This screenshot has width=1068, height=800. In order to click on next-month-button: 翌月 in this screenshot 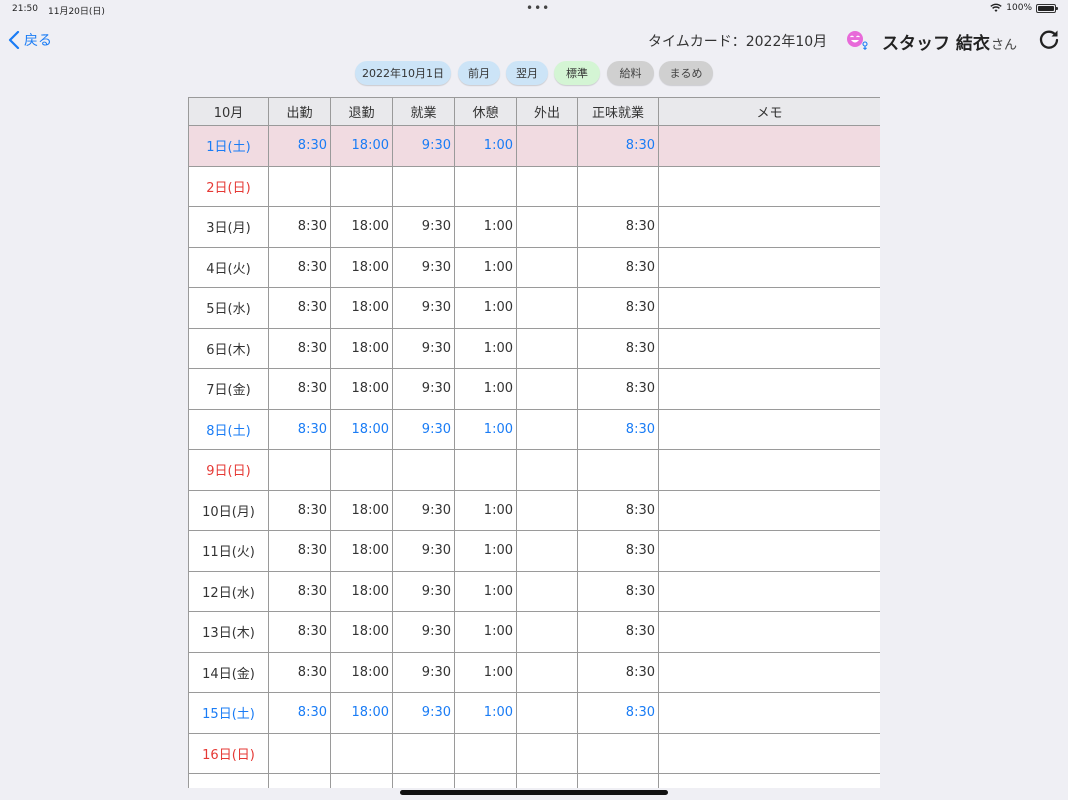, I will do `click(527, 73)`.